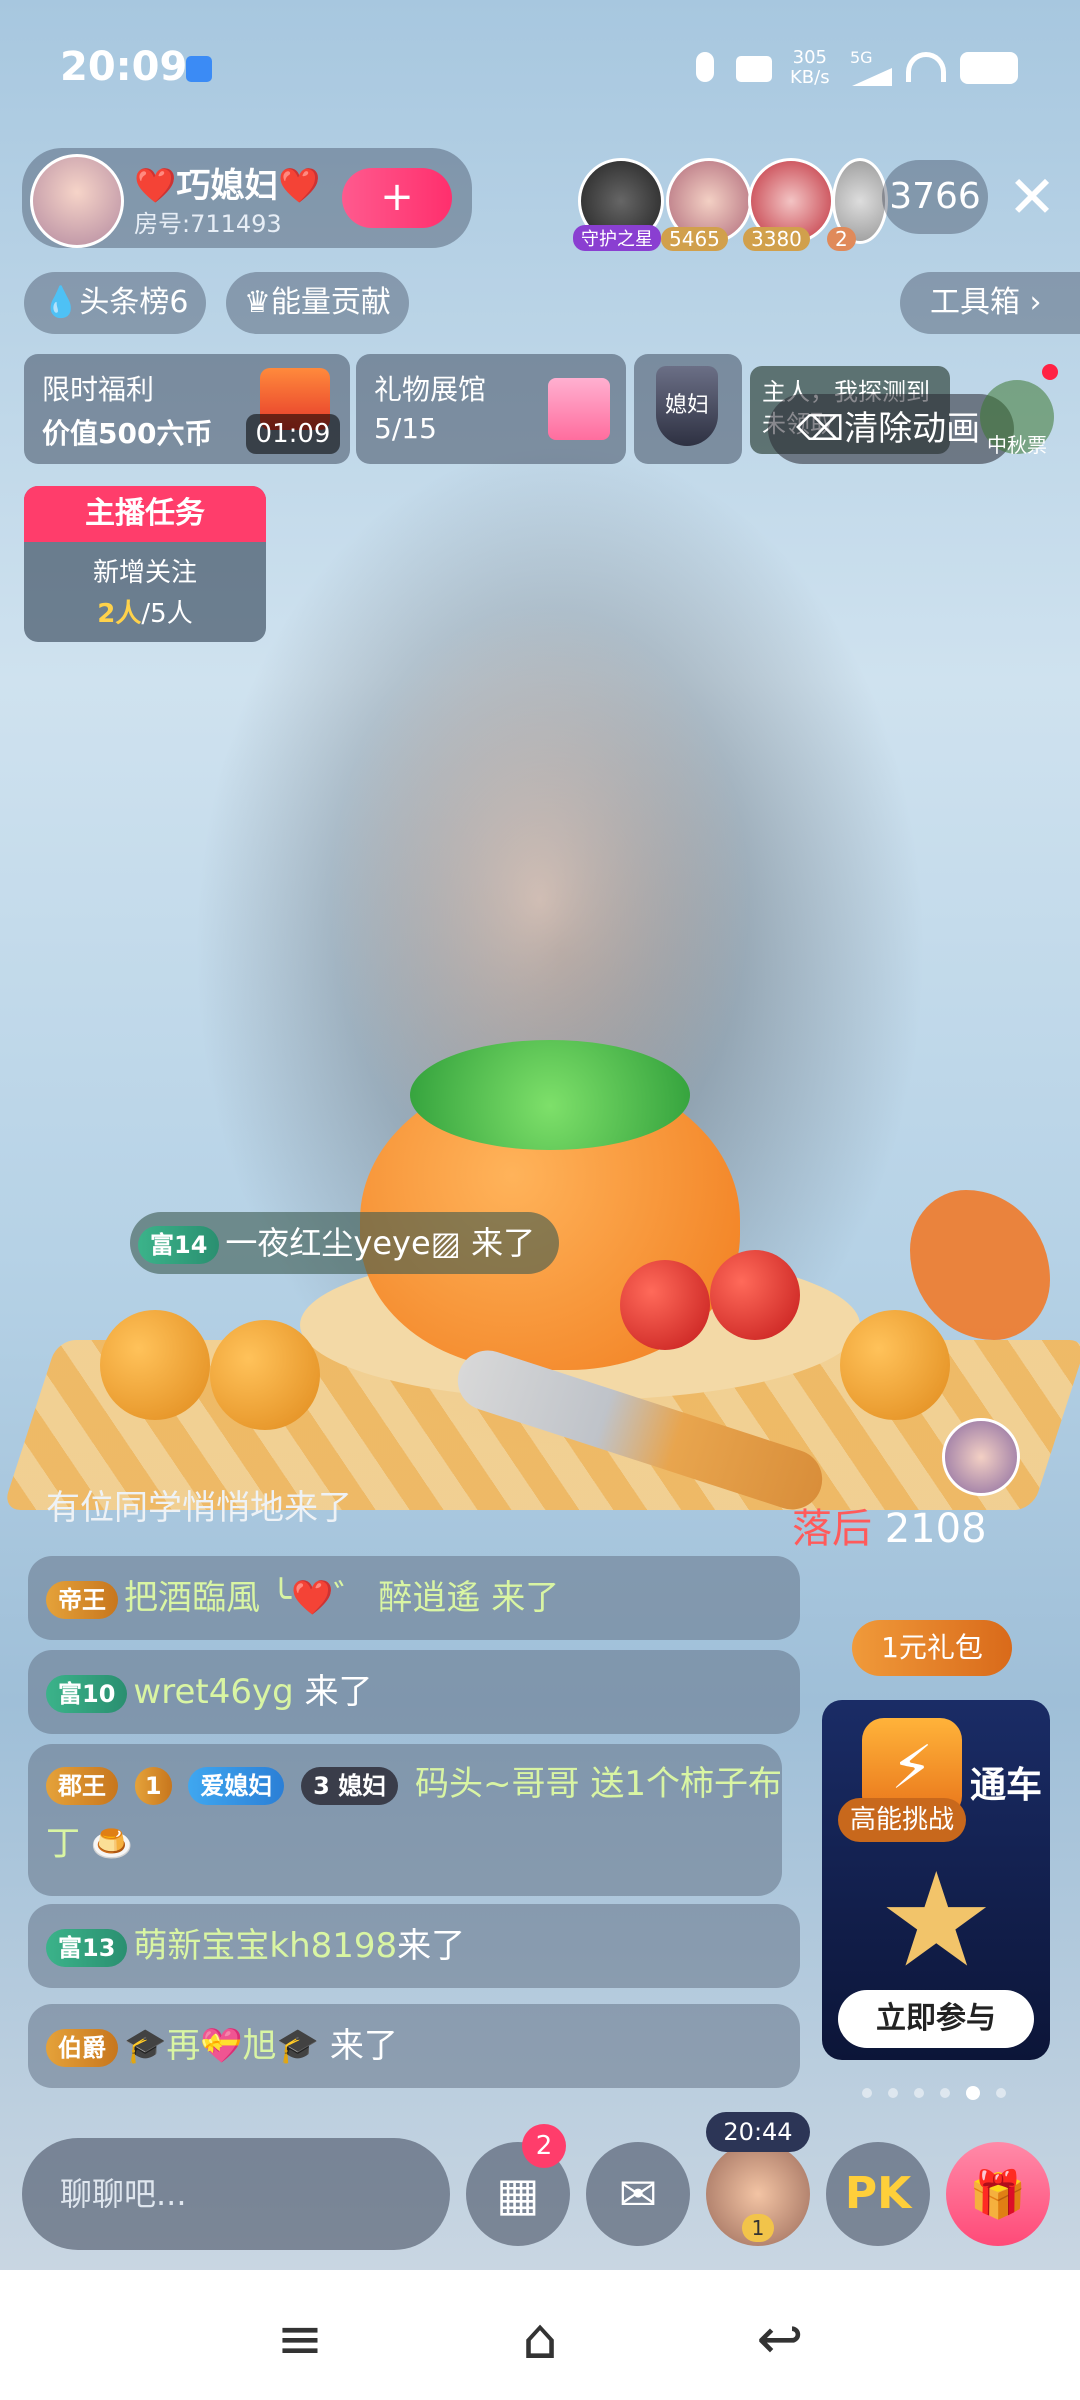 Image resolution: width=1080 pixels, height=2400 pixels. I want to click on fan-club-card: 媳妇, so click(688, 409).